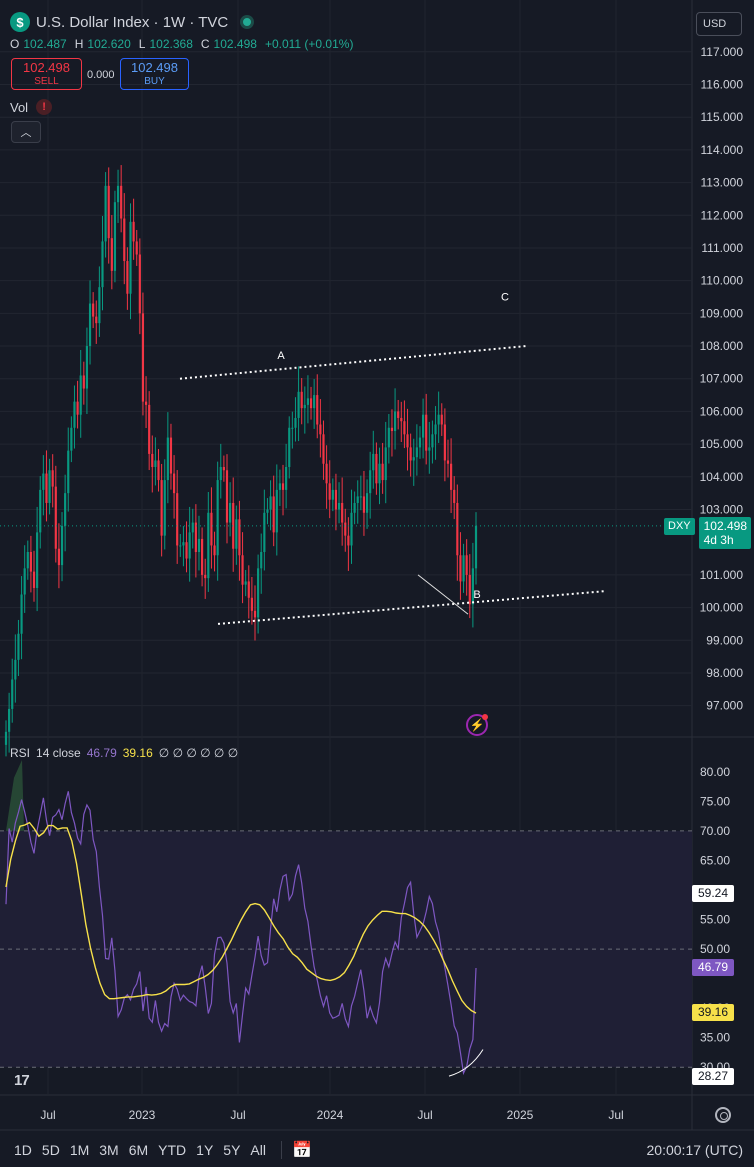  What do you see at coordinates (18, 1150) in the screenshot?
I see `timeframe-1d: 1D` at bounding box center [18, 1150].